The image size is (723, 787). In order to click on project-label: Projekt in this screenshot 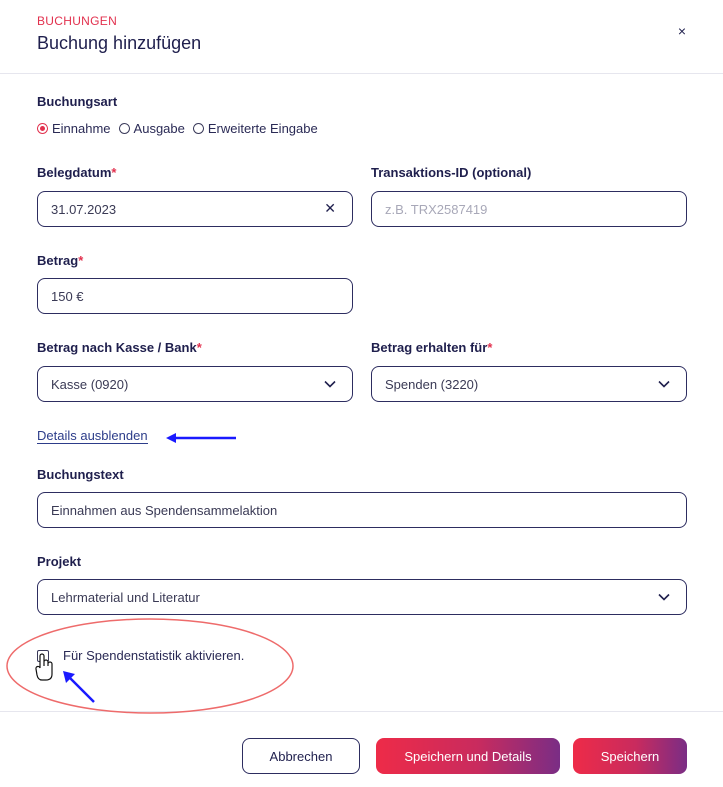, I will do `click(59, 561)`.